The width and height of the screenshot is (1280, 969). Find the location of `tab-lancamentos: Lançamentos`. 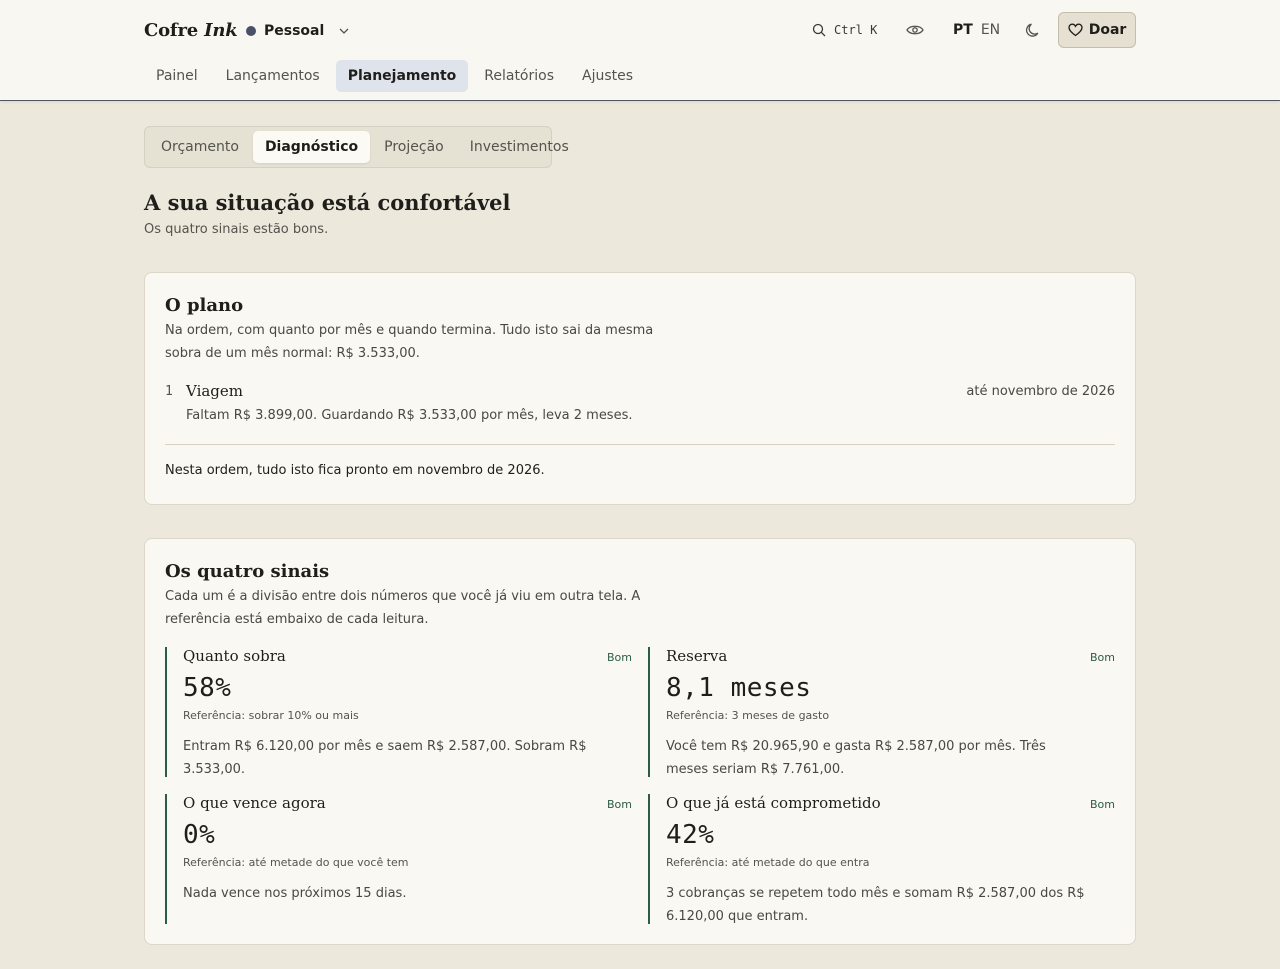

tab-lancamentos: Lançamentos is located at coordinates (273, 76).